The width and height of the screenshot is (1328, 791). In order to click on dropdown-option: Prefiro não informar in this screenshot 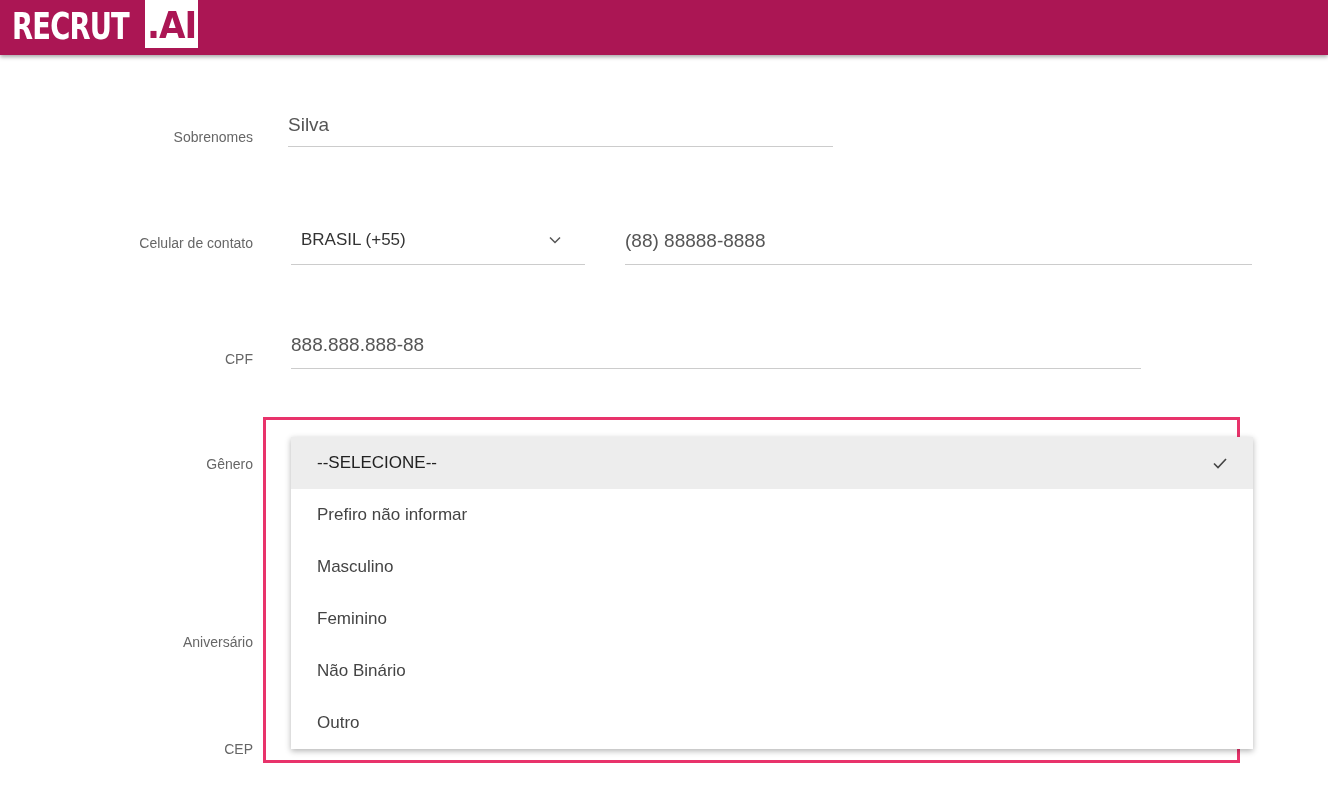, I will do `click(772, 515)`.